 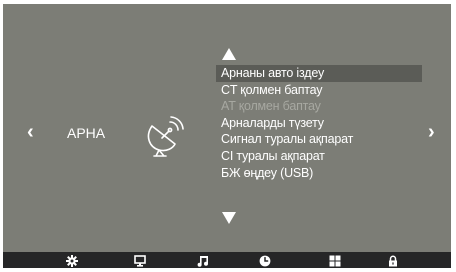 What do you see at coordinates (335, 261) in the screenshot?
I see `grid-icon` at bounding box center [335, 261].